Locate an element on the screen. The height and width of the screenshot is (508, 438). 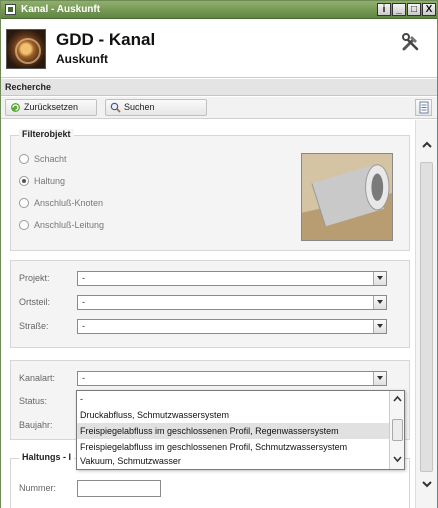
vertical-scrollbar is located at coordinates (426, 314).